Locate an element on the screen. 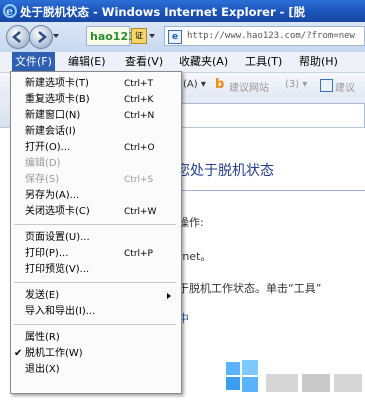  menu-item-new-window: 新建窗口(N) Ctrl+N is located at coordinates (95, 116).